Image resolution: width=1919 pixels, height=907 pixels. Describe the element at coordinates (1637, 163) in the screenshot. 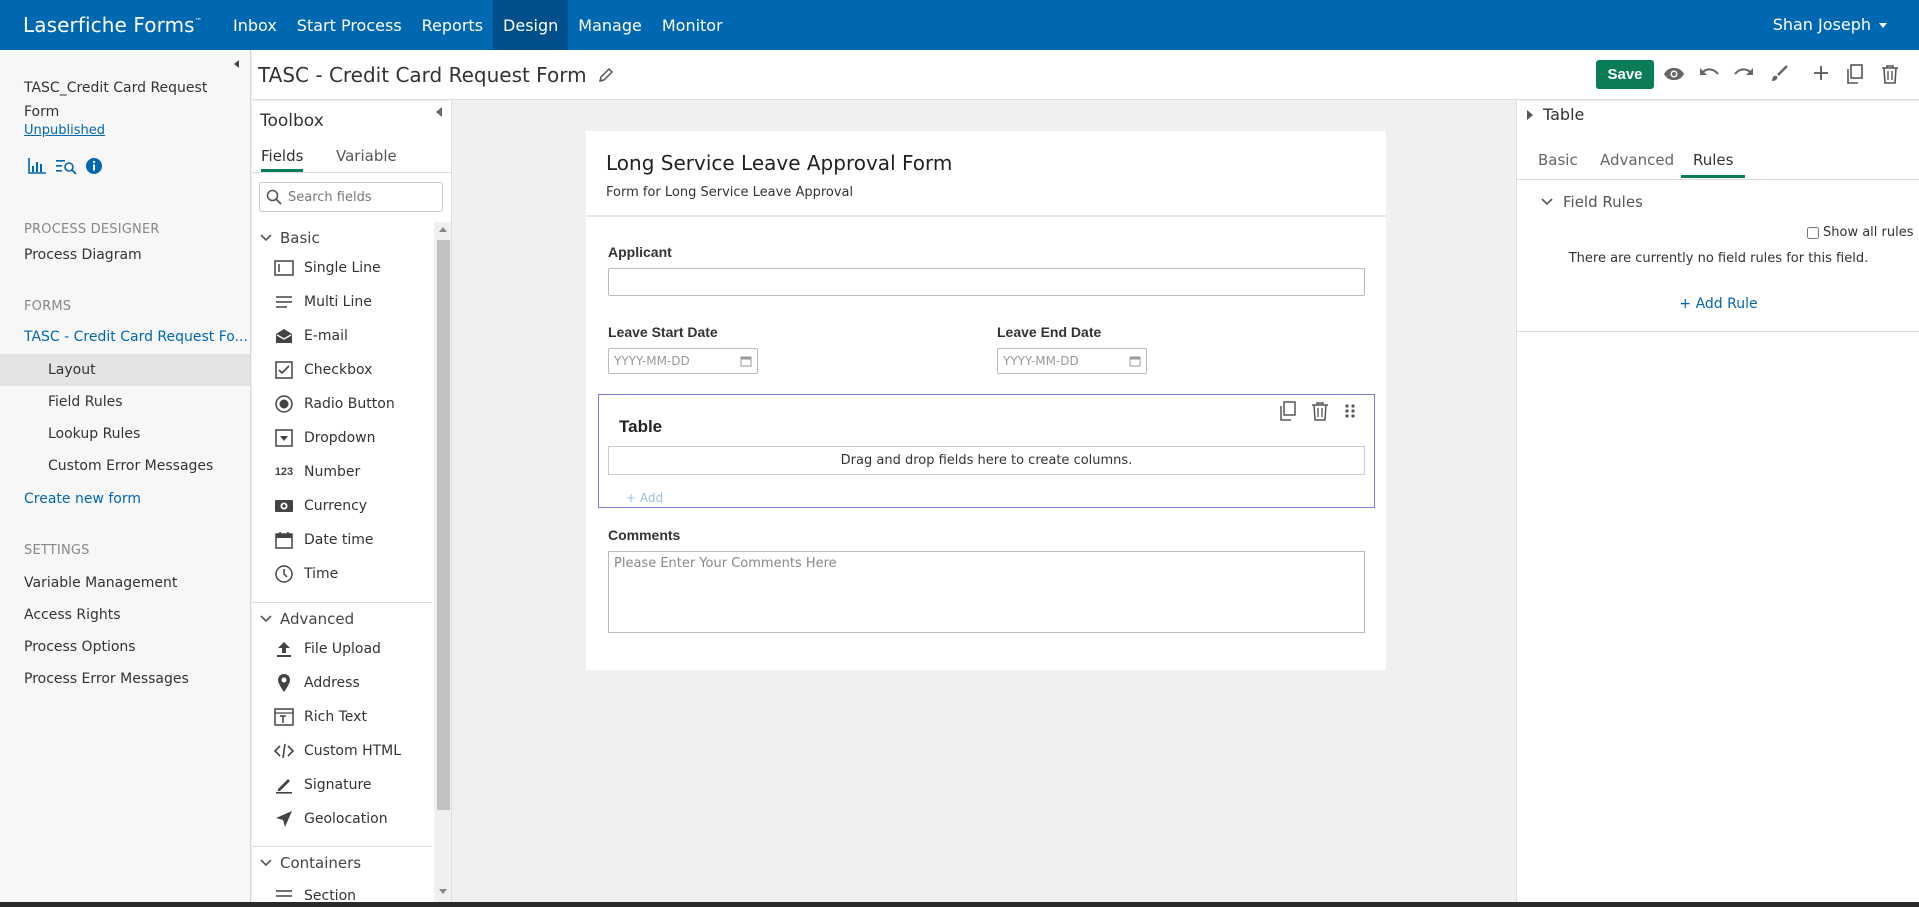

I see `tab-advanced: Advanced` at that location.